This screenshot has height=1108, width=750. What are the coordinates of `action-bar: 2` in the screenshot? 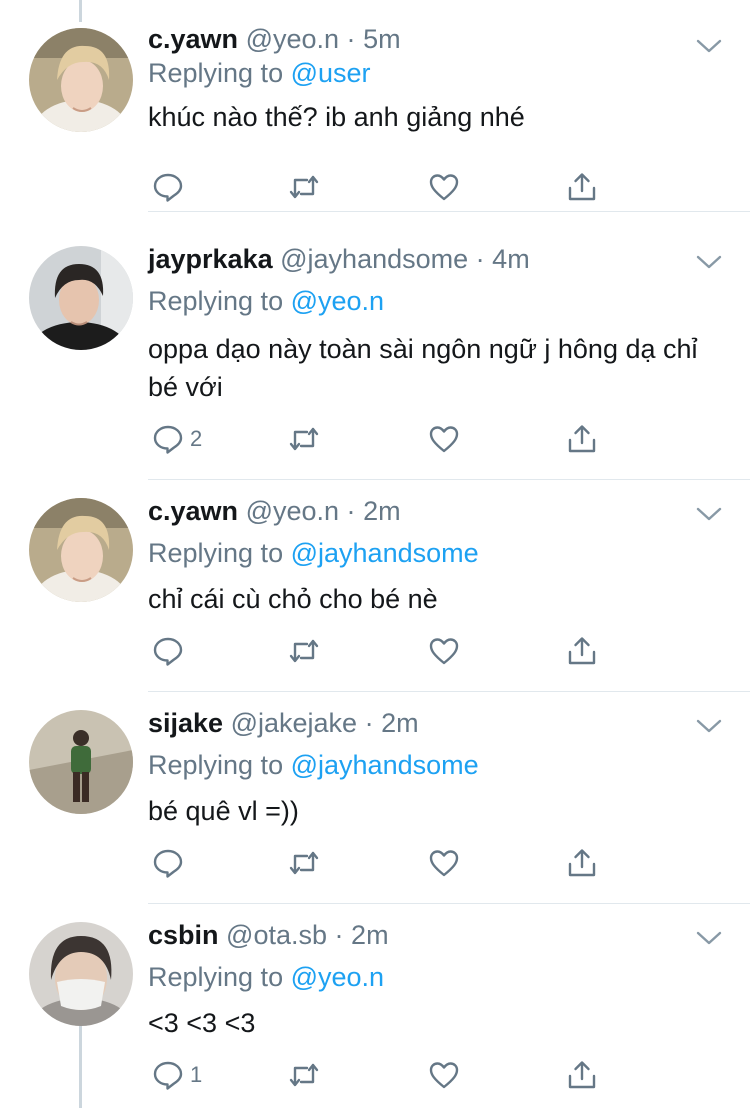 It's located at (383, 439).